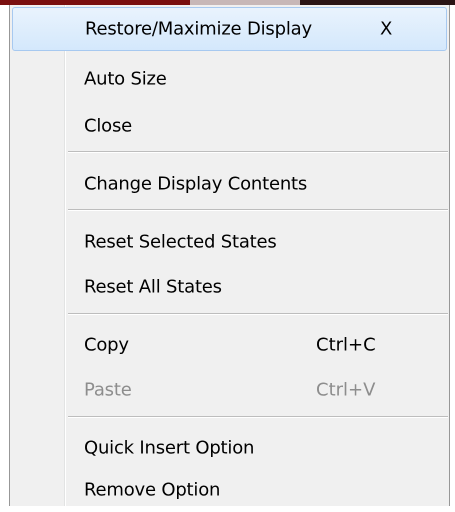  What do you see at coordinates (229, 345) in the screenshot?
I see `menu-item-copy: Copy Ctrl+C` at bounding box center [229, 345].